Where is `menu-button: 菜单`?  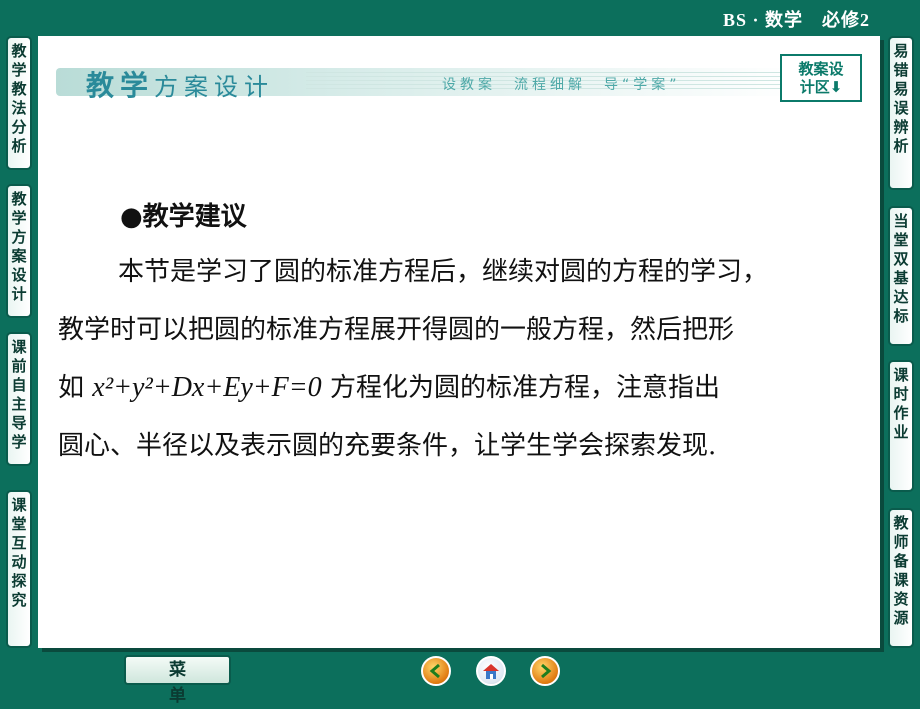
menu-button: 菜单 is located at coordinates (177, 680).